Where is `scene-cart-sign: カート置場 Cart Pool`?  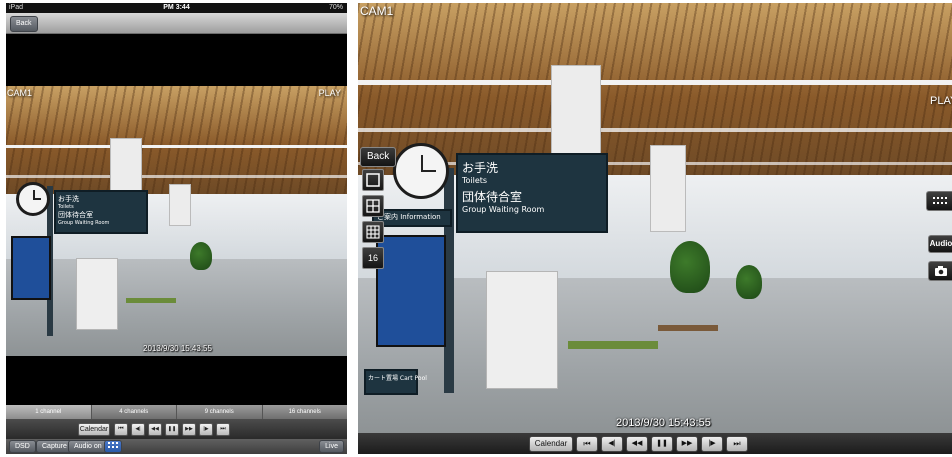
scene-cart-sign: カート置場 Cart Pool is located at coordinates (395, 382).